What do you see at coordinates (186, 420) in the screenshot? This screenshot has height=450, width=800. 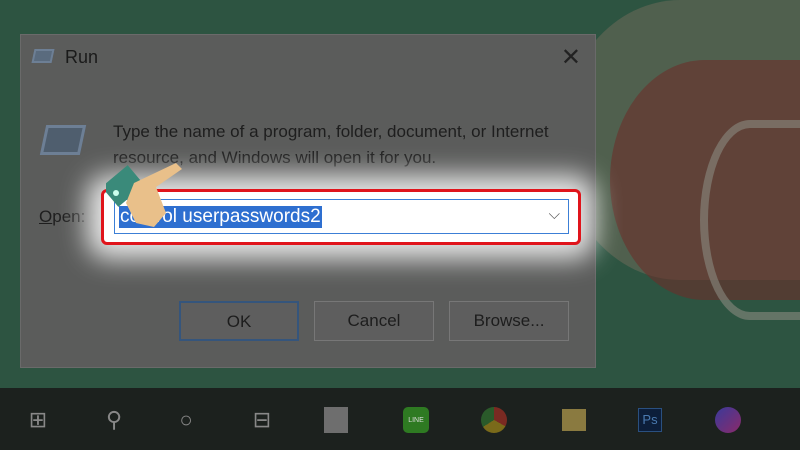 I see `cortana-icon: ○` at bounding box center [186, 420].